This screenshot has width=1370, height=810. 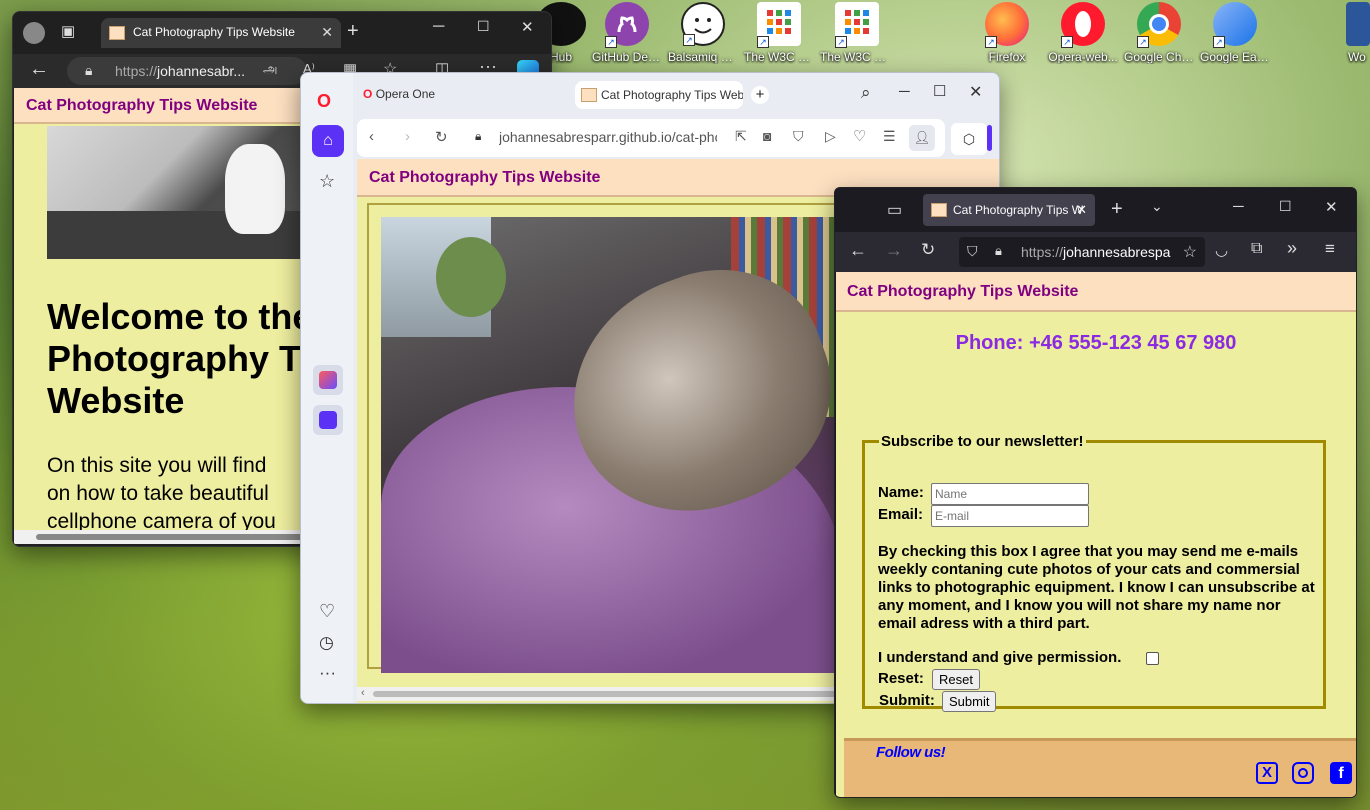 I want to click on firefox-icon: ↗, so click(x=1007, y=25).